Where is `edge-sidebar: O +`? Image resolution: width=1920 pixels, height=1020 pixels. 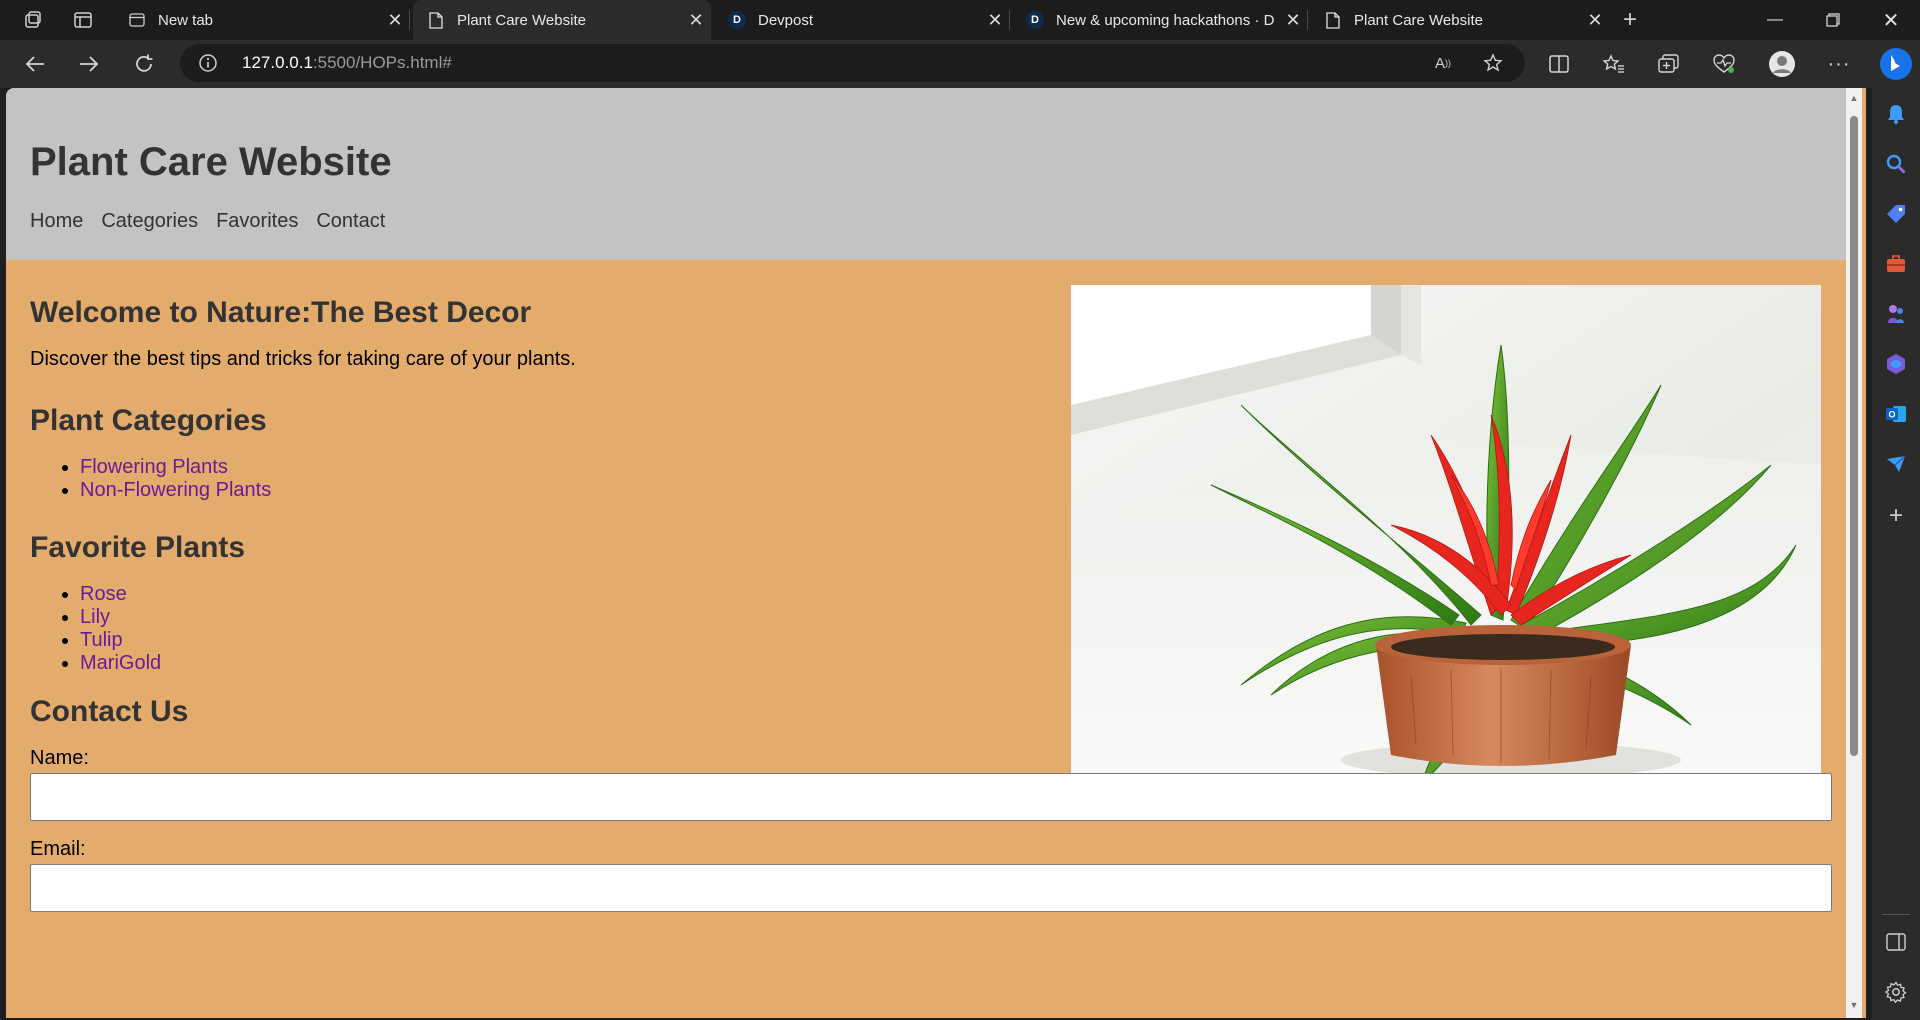 edge-sidebar: O + is located at coordinates (1896, 530).